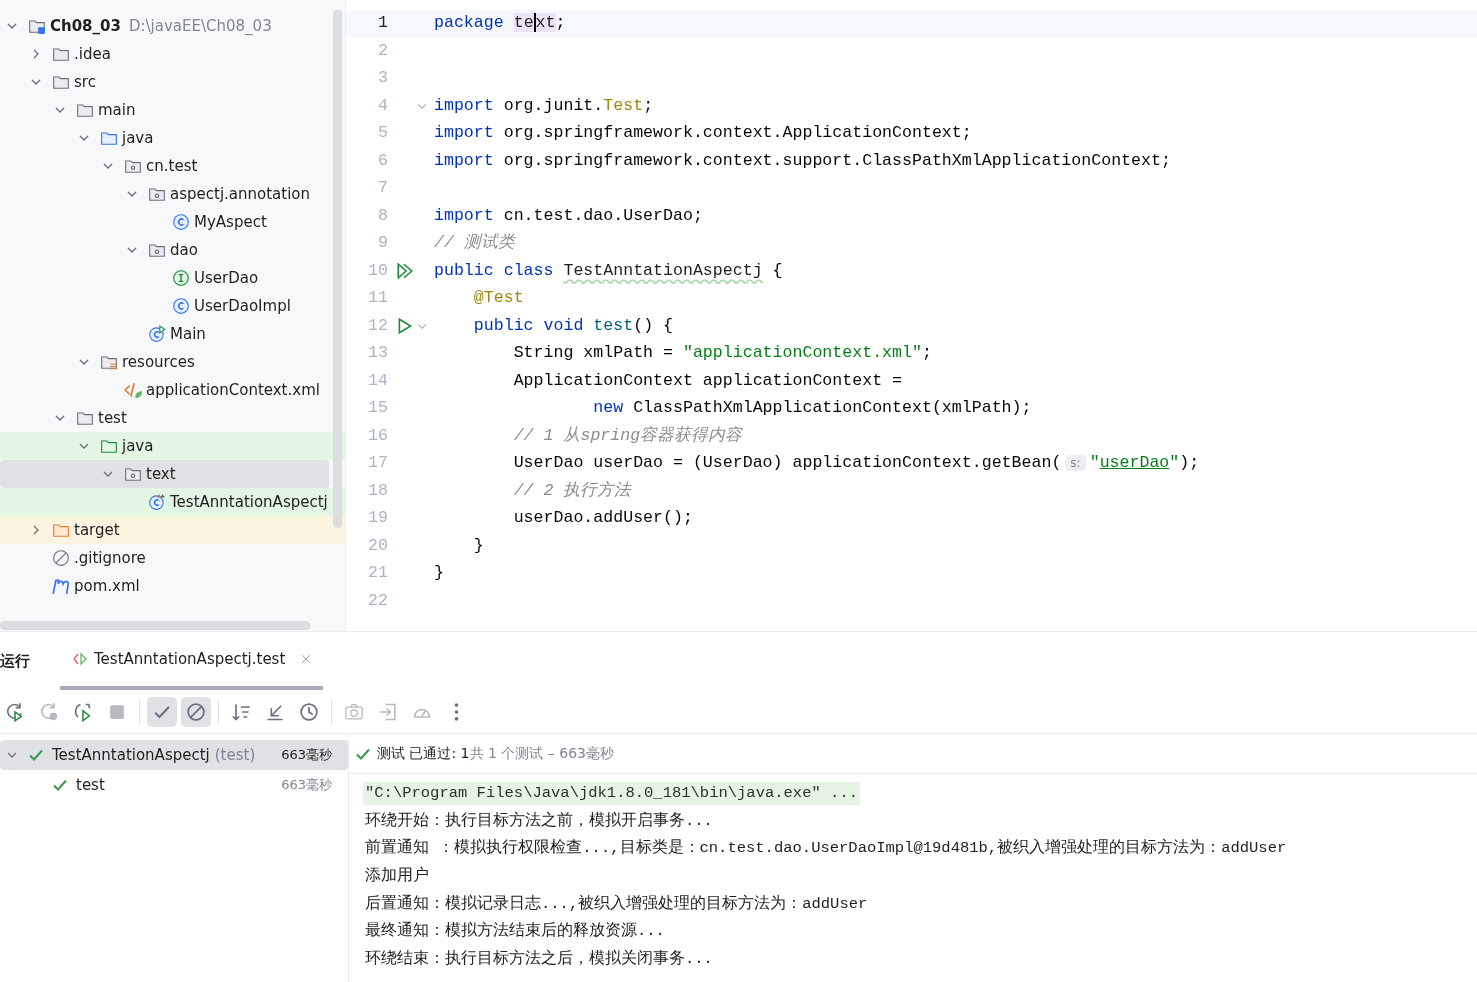 The image size is (1477, 982). Describe the element at coordinates (707, 380) in the screenshot. I see `code-line: ApplicationContext applicationContext =` at that location.